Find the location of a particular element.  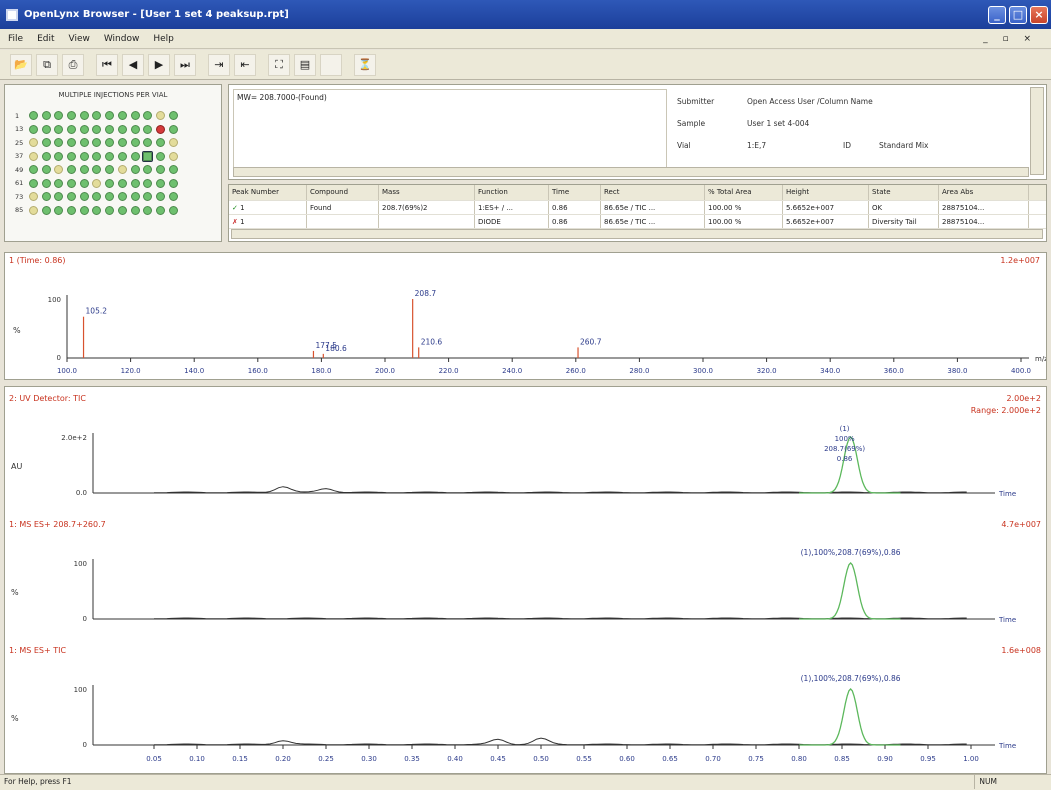

open-icon: 📂 is located at coordinates (21, 64).